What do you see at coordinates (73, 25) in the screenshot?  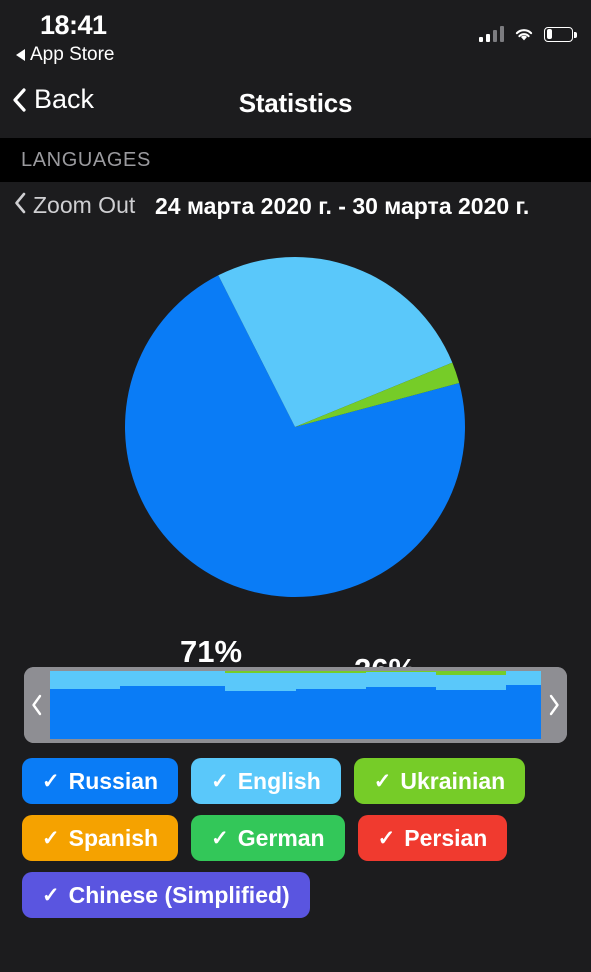 I see `status-bar-time: 18:41` at bounding box center [73, 25].